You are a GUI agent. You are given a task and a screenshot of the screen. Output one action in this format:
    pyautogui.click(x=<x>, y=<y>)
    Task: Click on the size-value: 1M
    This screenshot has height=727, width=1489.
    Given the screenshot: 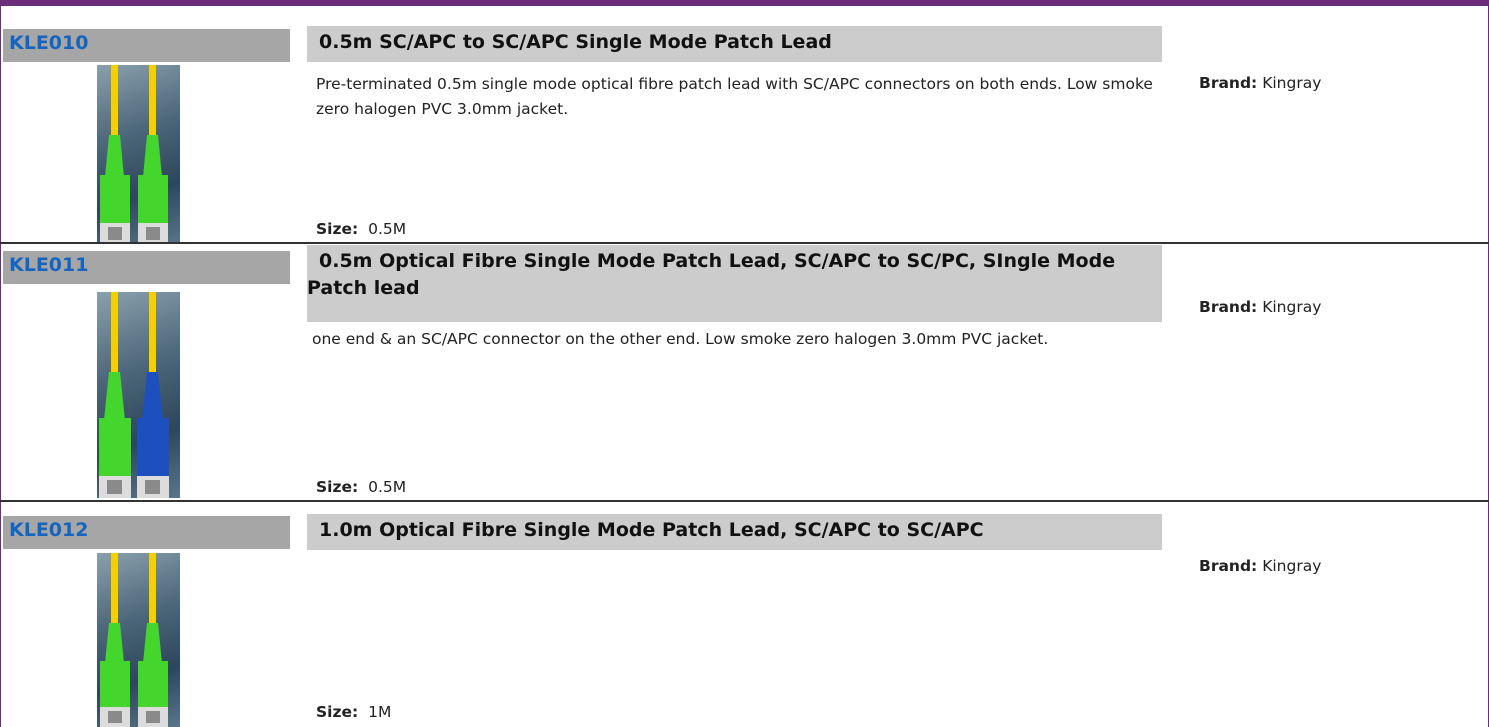 What is the action you would take?
    pyautogui.click(x=380, y=712)
    